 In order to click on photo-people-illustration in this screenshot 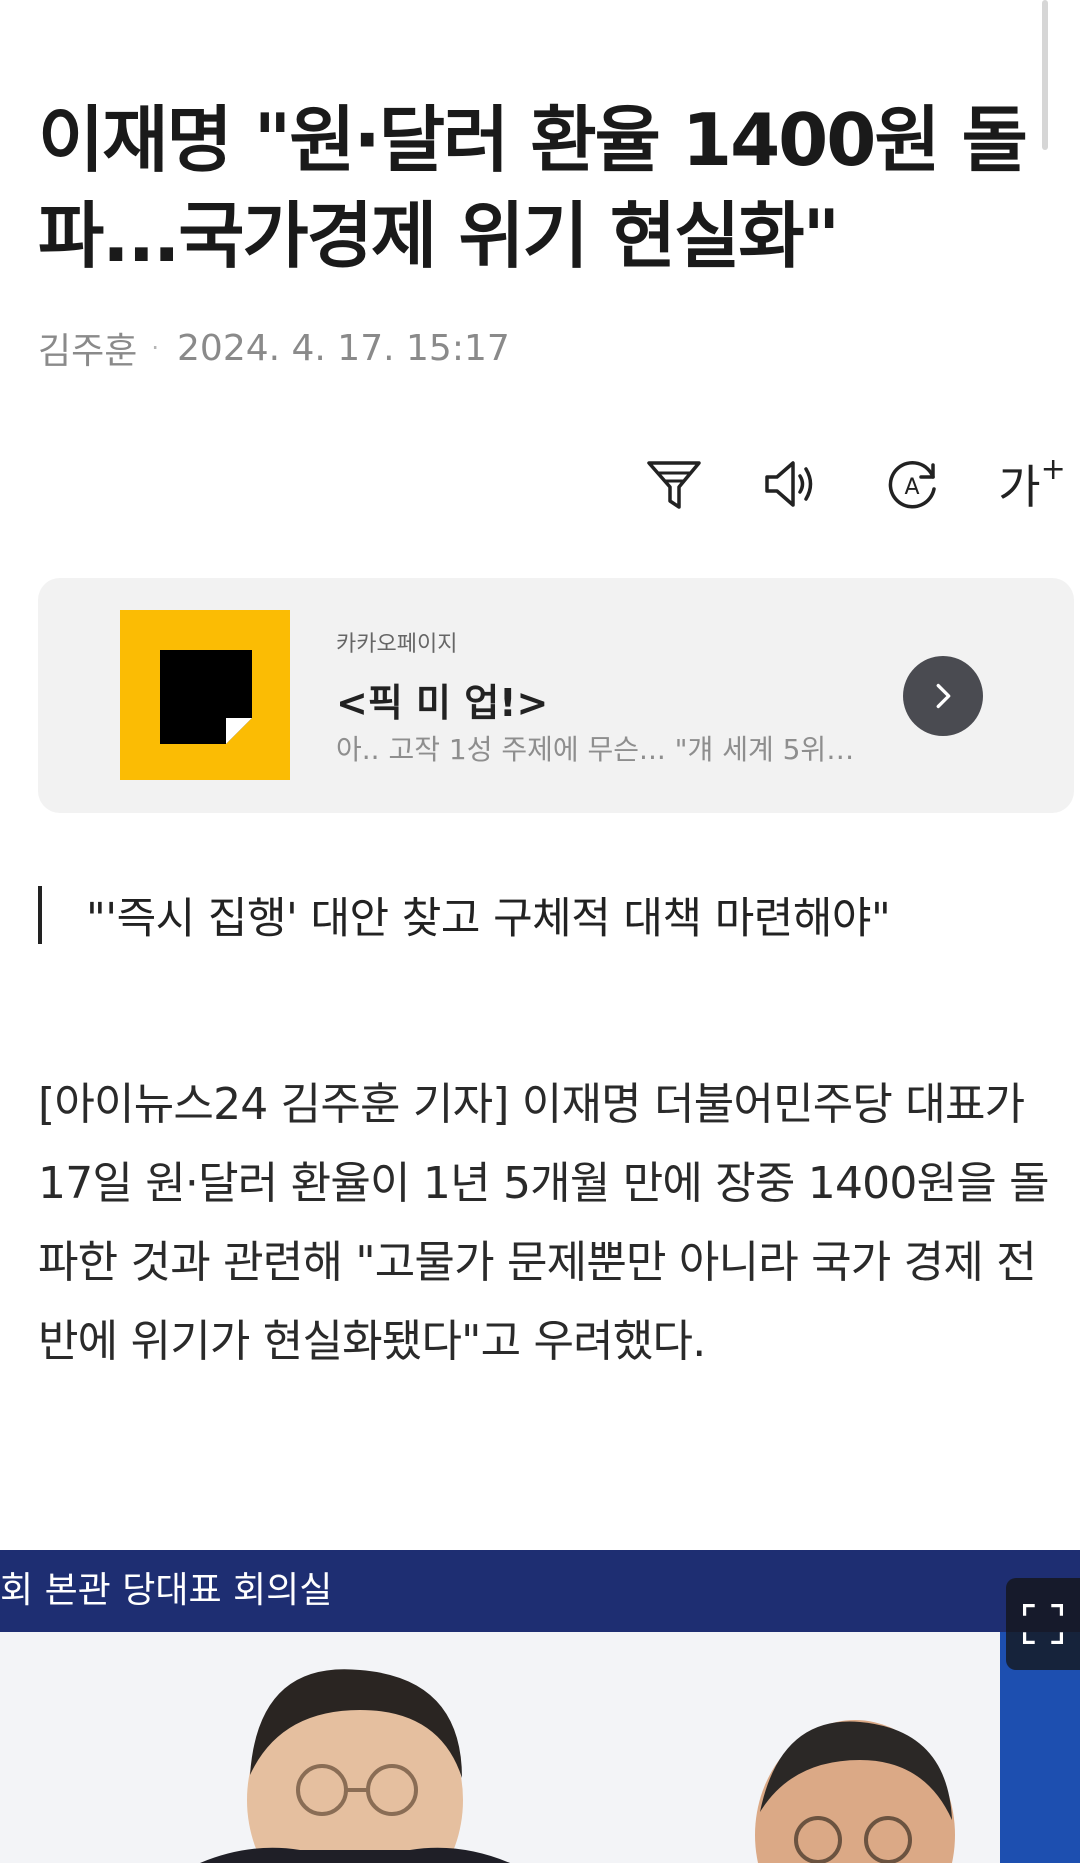, I will do `click(577, 1766)`.